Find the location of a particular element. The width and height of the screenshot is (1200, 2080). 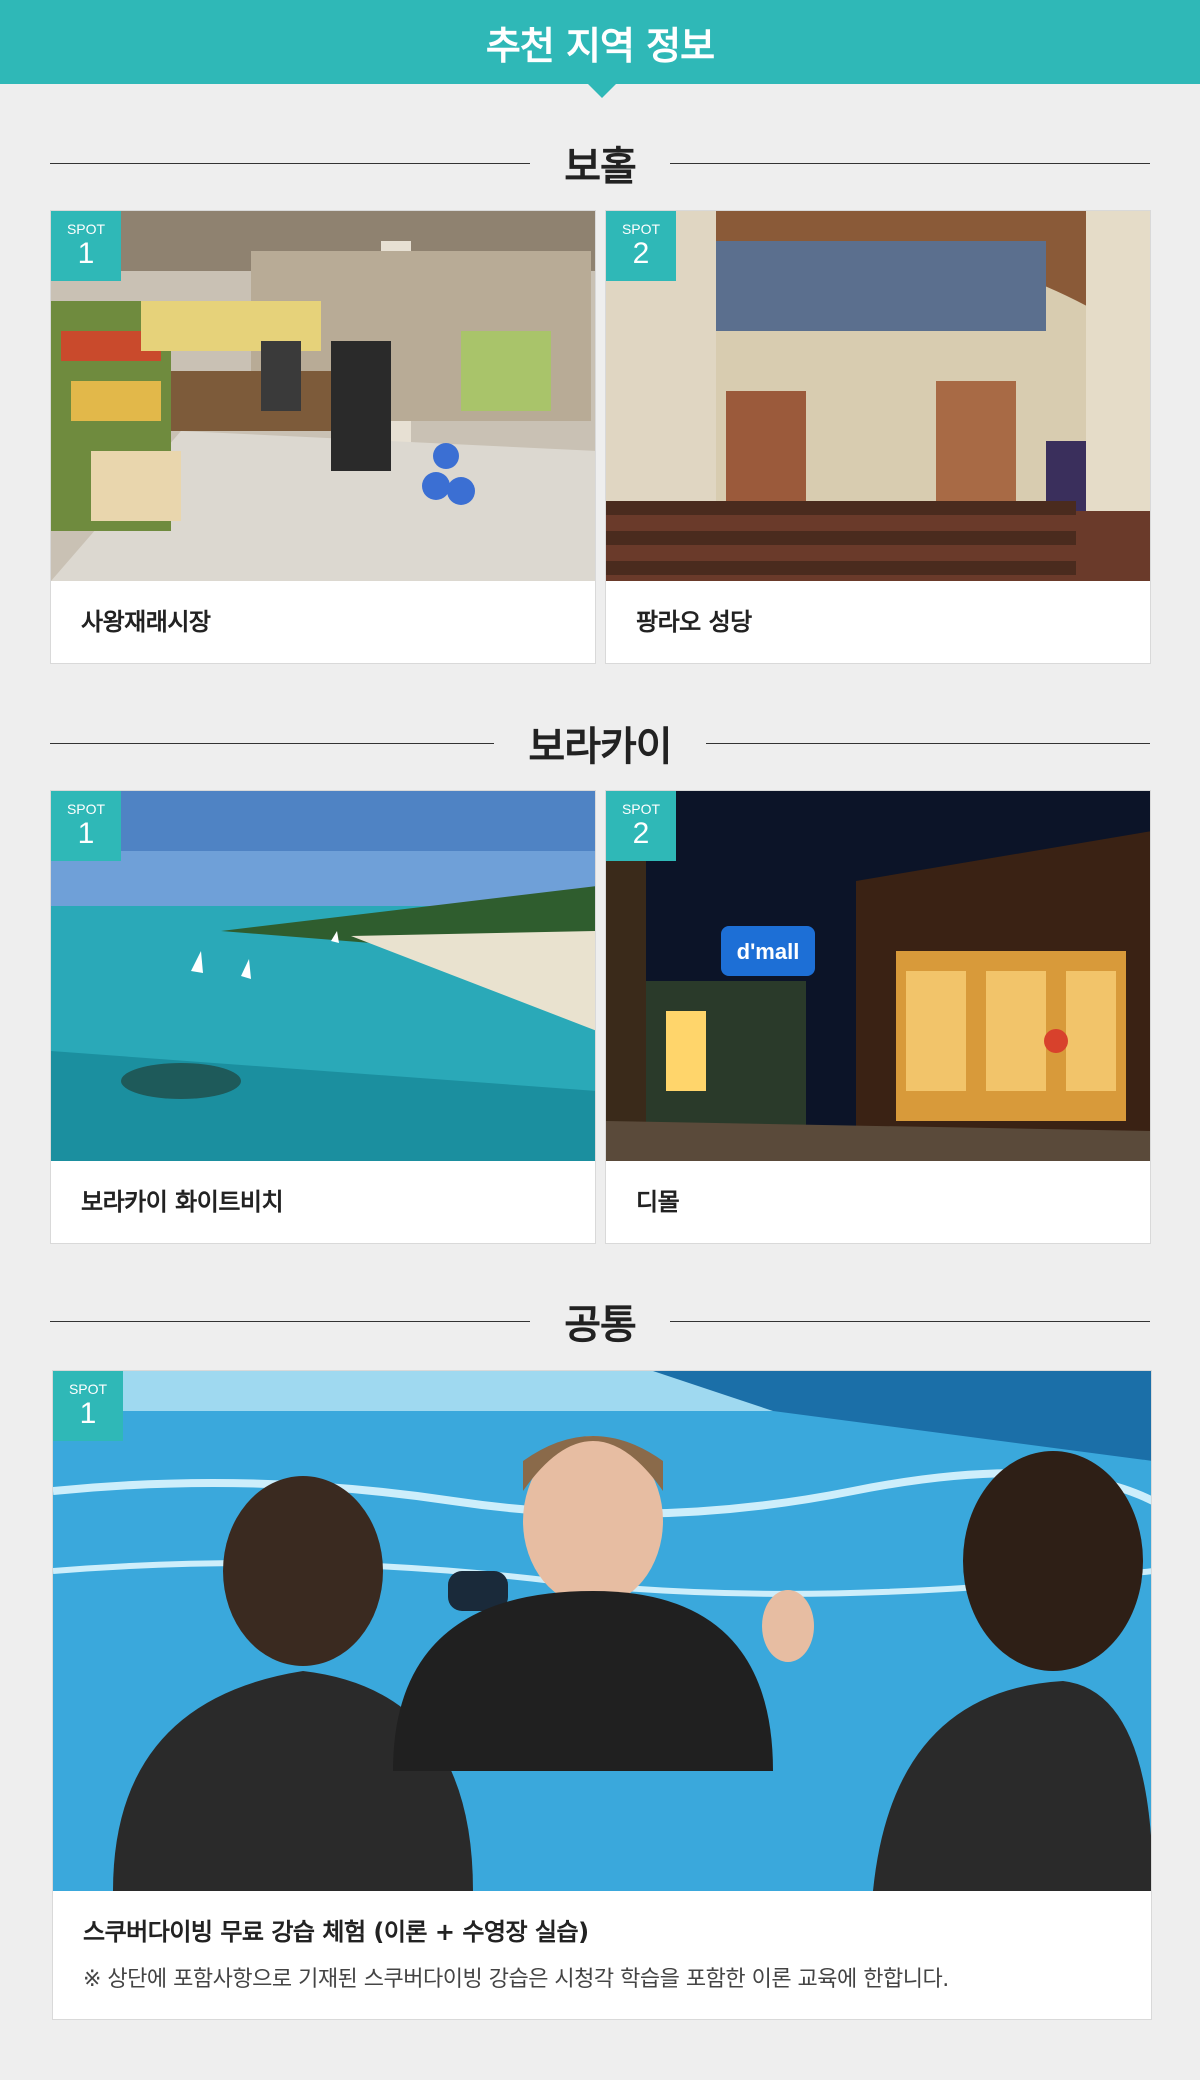

market-photo: SPOT 1 is located at coordinates (323, 396).